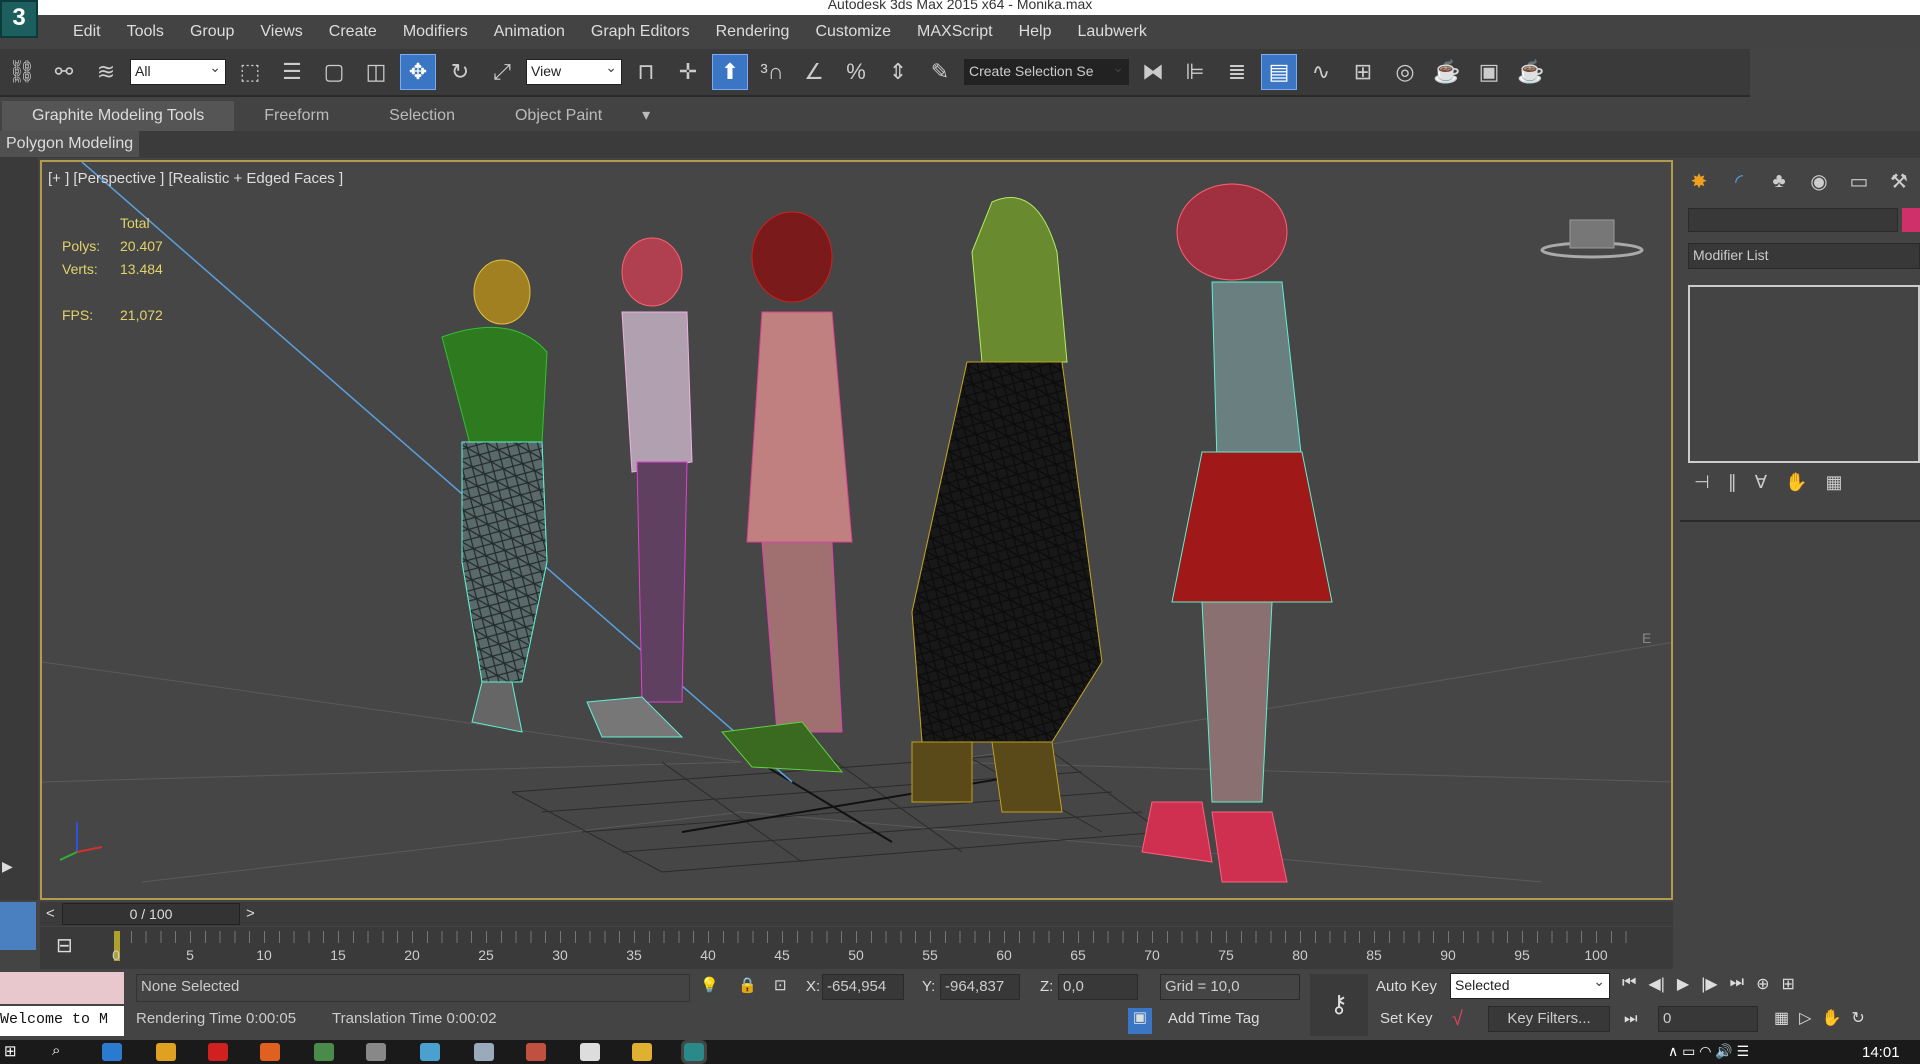 Image resolution: width=1920 pixels, height=1064 pixels. Describe the element at coordinates (1781, 1018) in the screenshot. I see `time-config-icon: ▦` at that location.